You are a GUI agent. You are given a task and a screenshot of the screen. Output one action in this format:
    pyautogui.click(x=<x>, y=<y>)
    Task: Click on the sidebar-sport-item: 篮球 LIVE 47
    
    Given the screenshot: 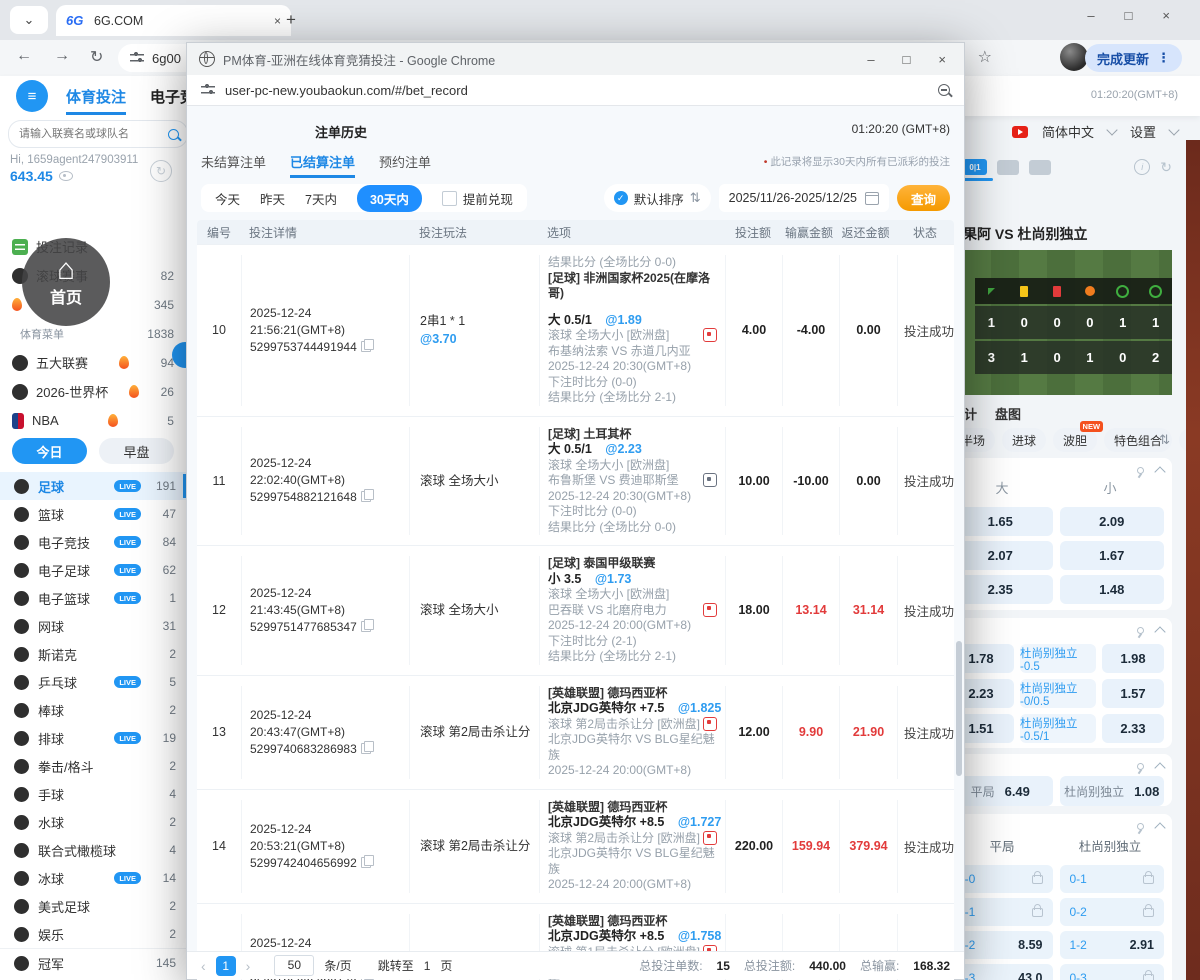 What is the action you would take?
    pyautogui.click(x=93, y=514)
    